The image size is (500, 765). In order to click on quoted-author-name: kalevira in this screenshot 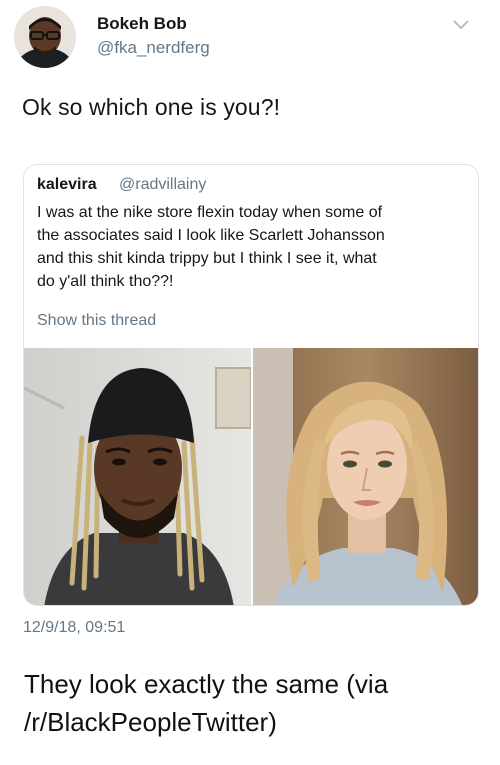, I will do `click(67, 185)`.